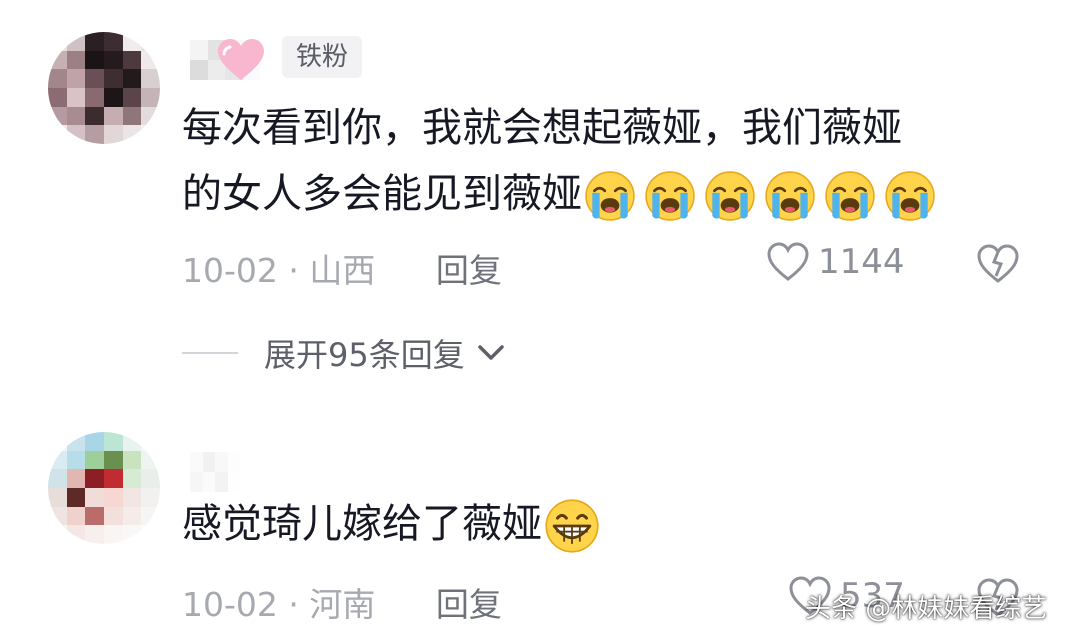 Image resolution: width=1080 pixels, height=643 pixels. I want to click on comment-text: 感觉琦儿嫁给了薇娅, so click(362, 524).